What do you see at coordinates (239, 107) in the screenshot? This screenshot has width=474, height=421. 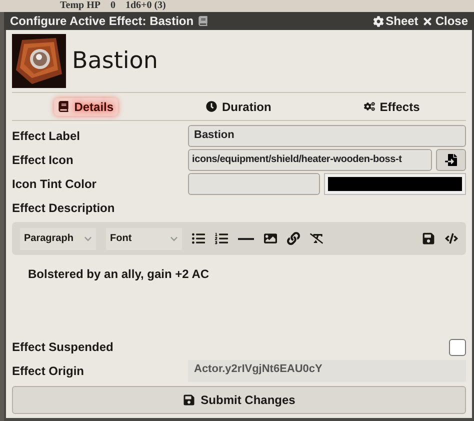 I see `tab: Duration` at bounding box center [239, 107].